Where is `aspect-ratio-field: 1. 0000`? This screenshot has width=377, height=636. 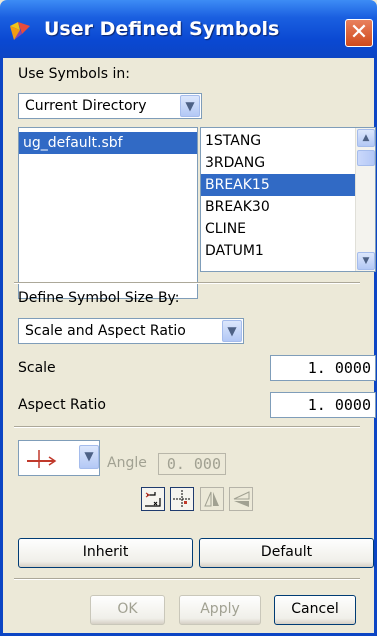 aspect-ratio-field: 1. 0000 is located at coordinates (323, 405).